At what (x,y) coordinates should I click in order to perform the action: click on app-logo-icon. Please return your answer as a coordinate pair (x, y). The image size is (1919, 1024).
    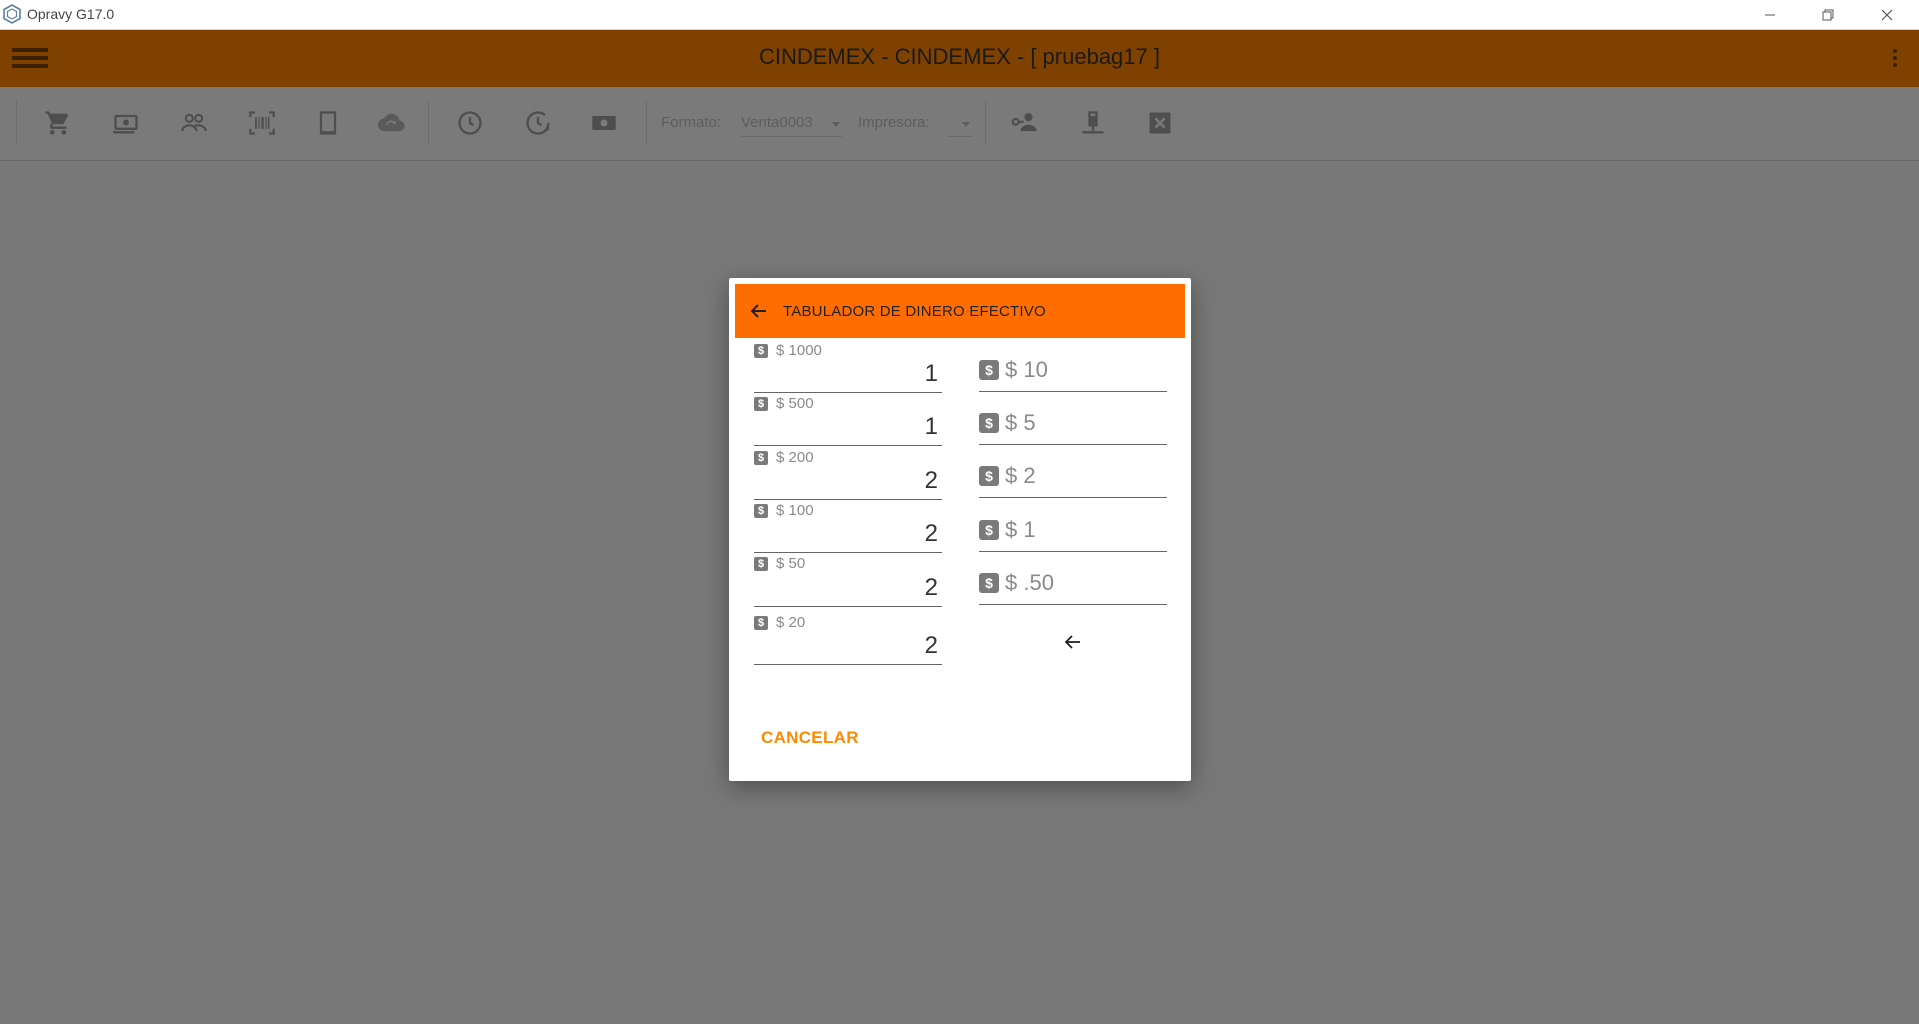
    Looking at the image, I should click on (12, 14).